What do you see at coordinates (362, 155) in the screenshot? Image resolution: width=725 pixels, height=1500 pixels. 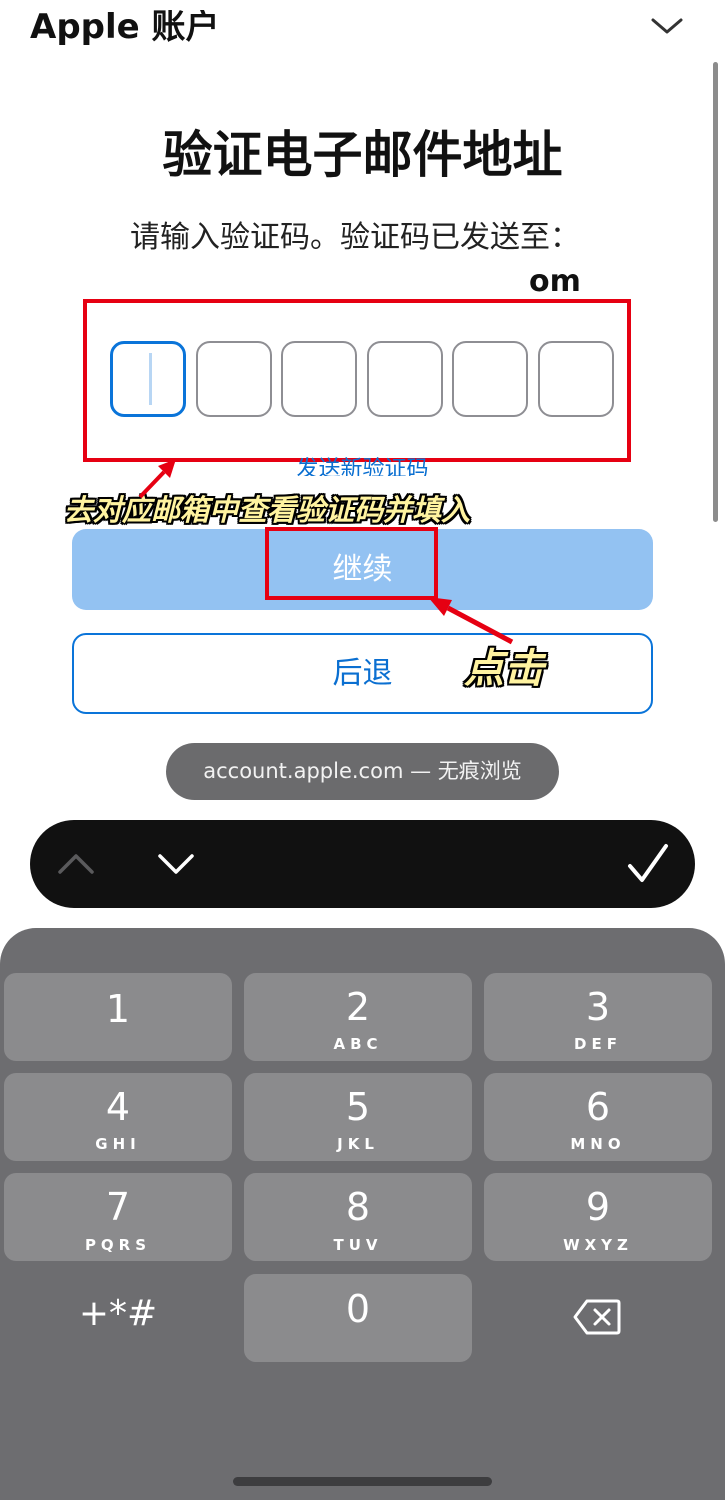 I see `page-title: 验证电子邮件地址` at bounding box center [362, 155].